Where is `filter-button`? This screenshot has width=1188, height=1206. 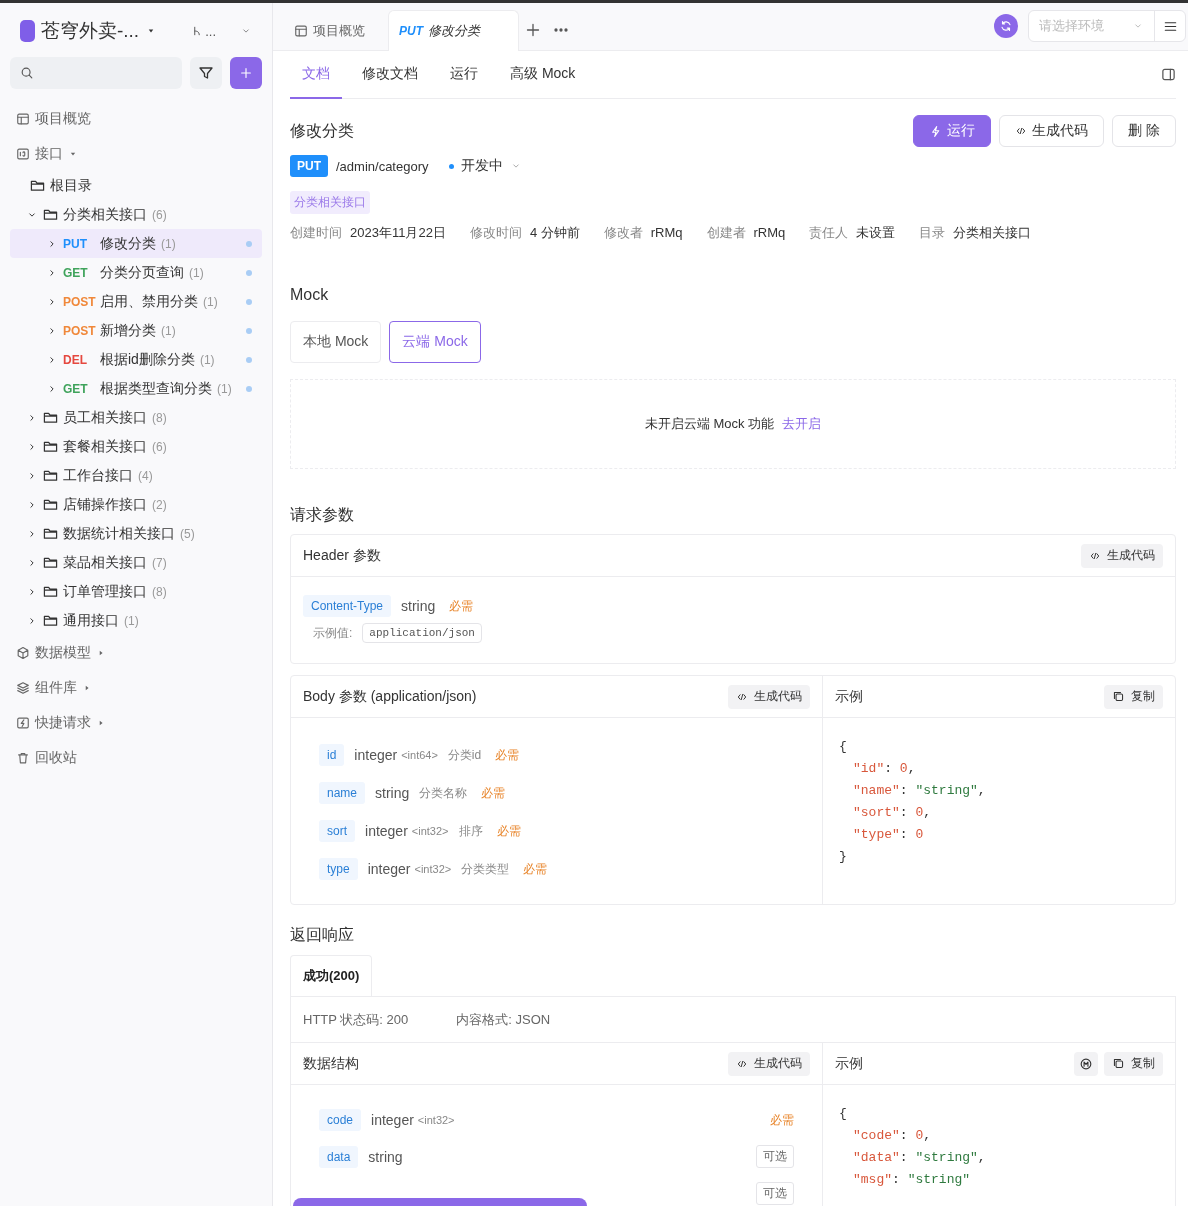
filter-button is located at coordinates (206, 73).